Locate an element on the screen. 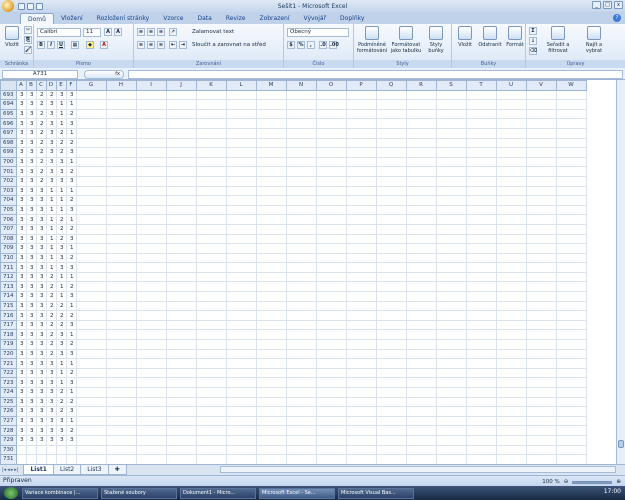 This screenshot has width=625, height=500. grow-font-icon: A is located at coordinates (108, 32).